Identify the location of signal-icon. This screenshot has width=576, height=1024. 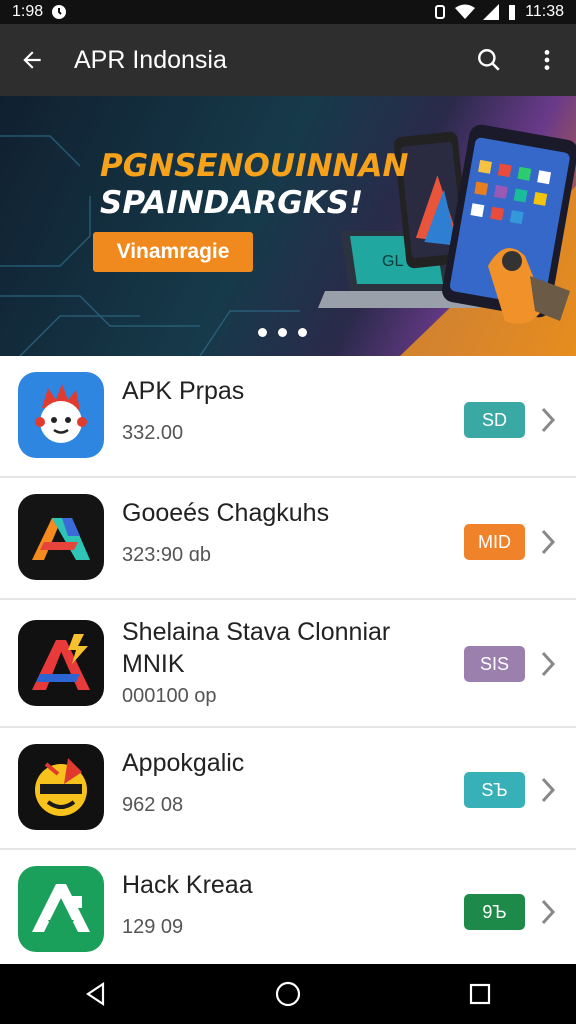
(491, 12).